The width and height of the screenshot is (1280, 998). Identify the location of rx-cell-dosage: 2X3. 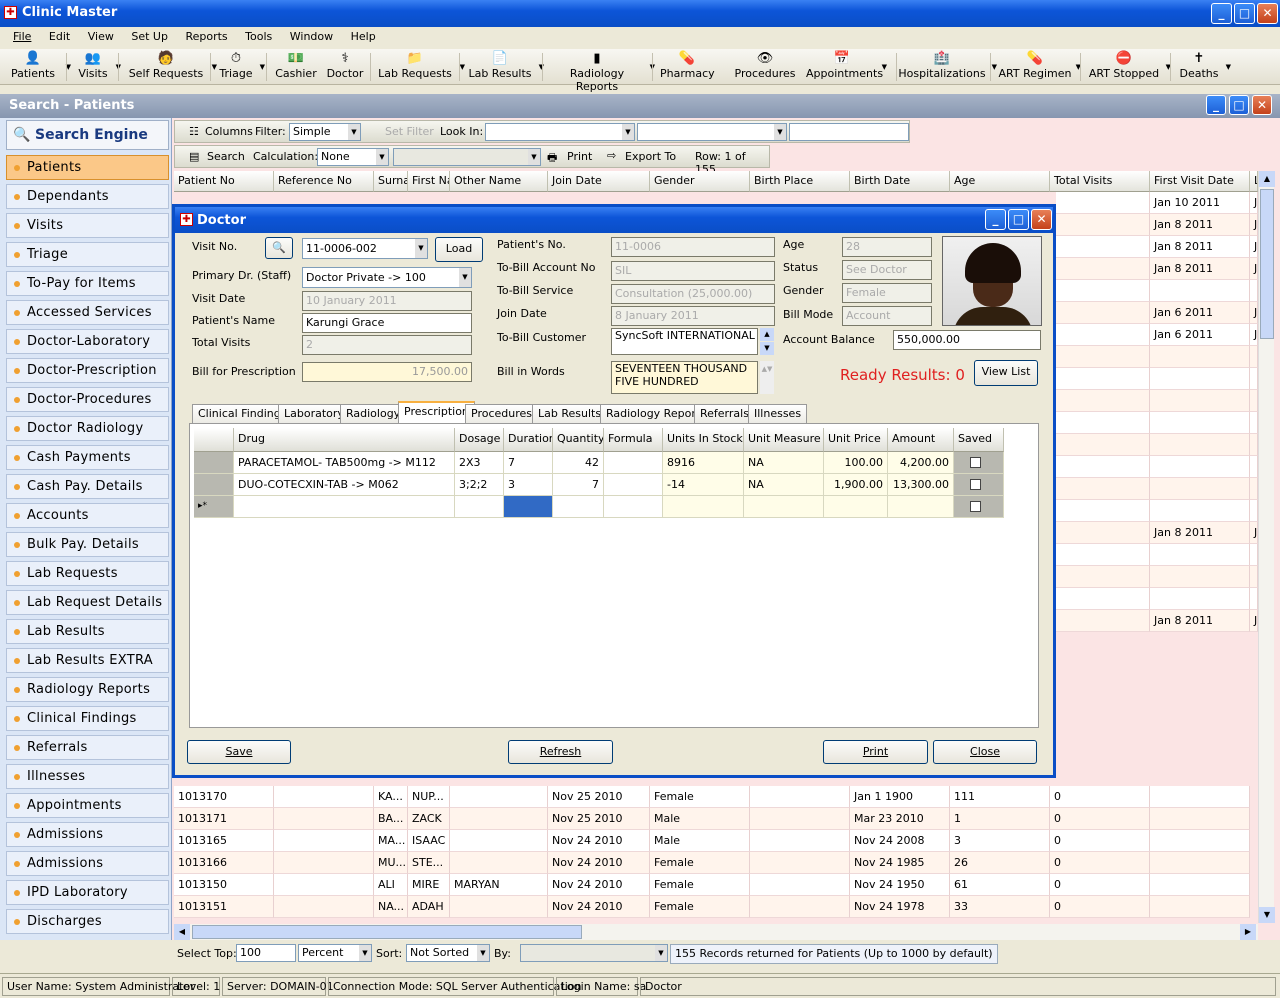
(479, 463).